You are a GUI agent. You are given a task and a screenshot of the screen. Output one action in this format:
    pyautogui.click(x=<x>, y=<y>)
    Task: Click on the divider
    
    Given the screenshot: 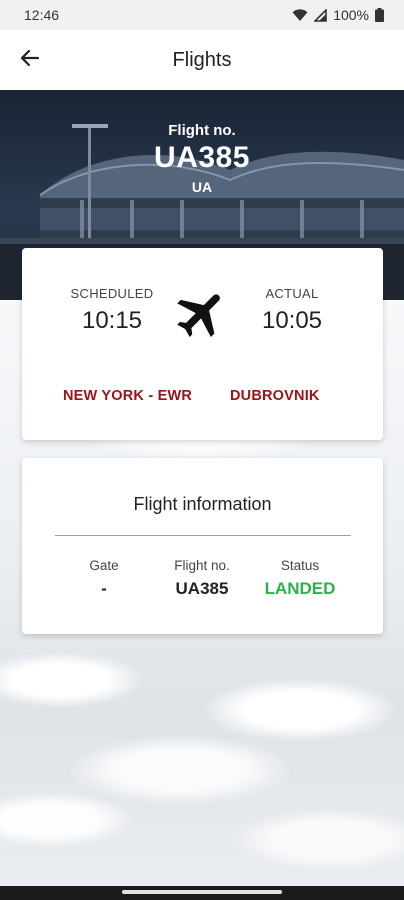 What is the action you would take?
    pyautogui.click(x=203, y=535)
    